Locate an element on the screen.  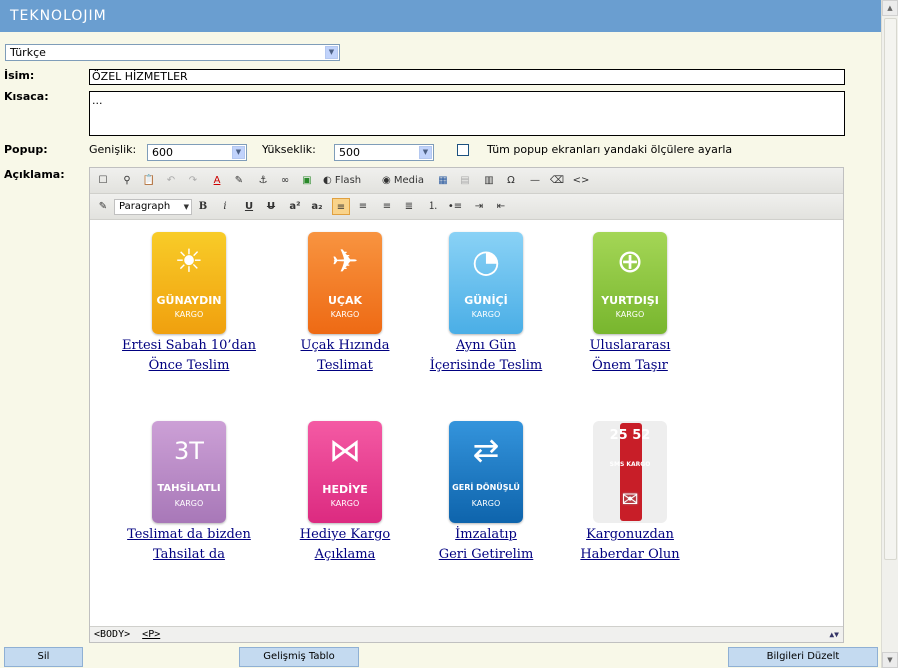
winged-envelope-icon: ✉ is located at coordinates (630, 499).